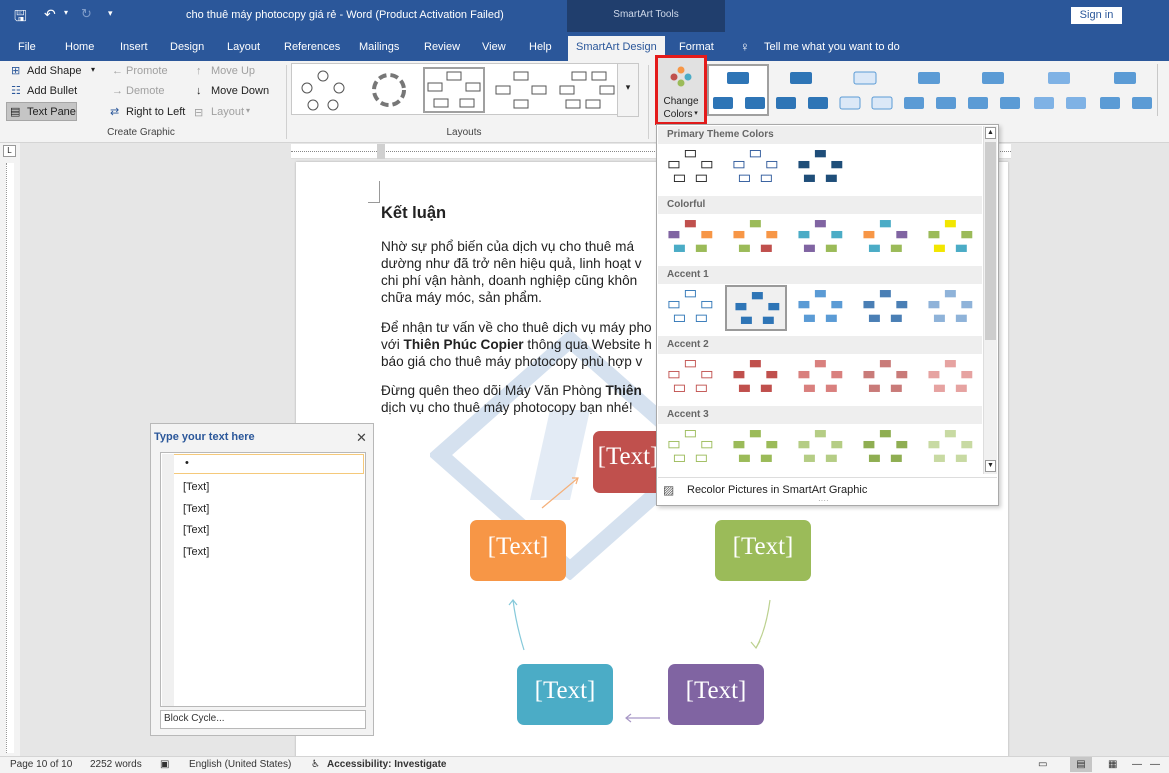 The image size is (1169, 773). What do you see at coordinates (110, 13) in the screenshot?
I see `customize-toolbar-icon: ▾` at bounding box center [110, 13].